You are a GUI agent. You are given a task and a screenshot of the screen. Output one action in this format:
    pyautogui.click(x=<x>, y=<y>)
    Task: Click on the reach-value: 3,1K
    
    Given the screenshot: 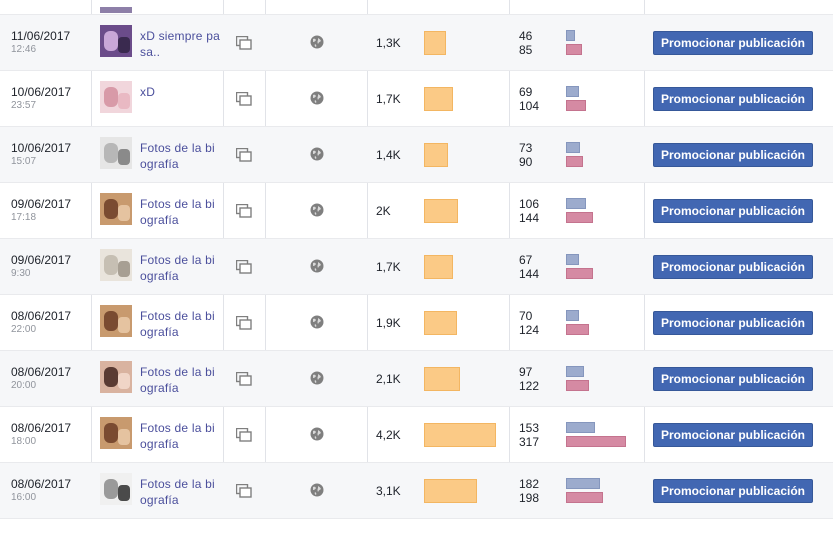 What is the action you would take?
    pyautogui.click(x=388, y=491)
    